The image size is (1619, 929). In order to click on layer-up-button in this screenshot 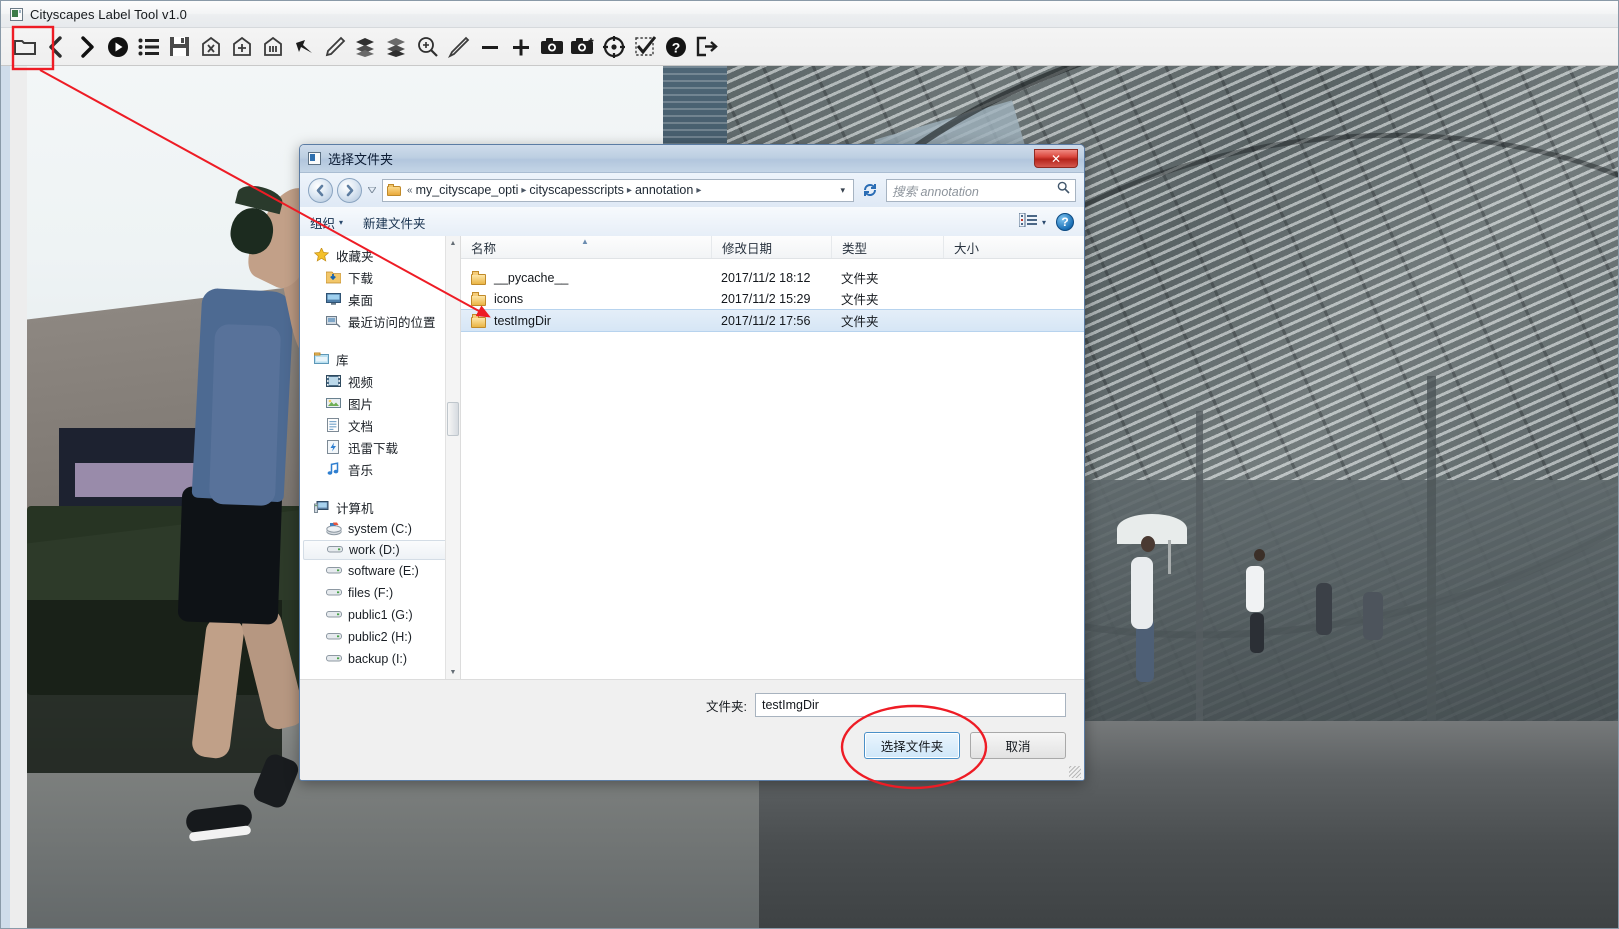, I will do `click(365, 47)`.